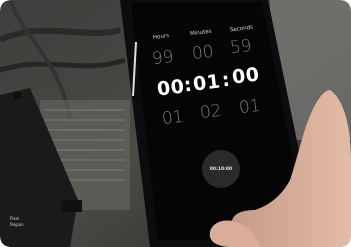 The image size is (351, 247). I want to click on seconds-current: 00, so click(246, 75).